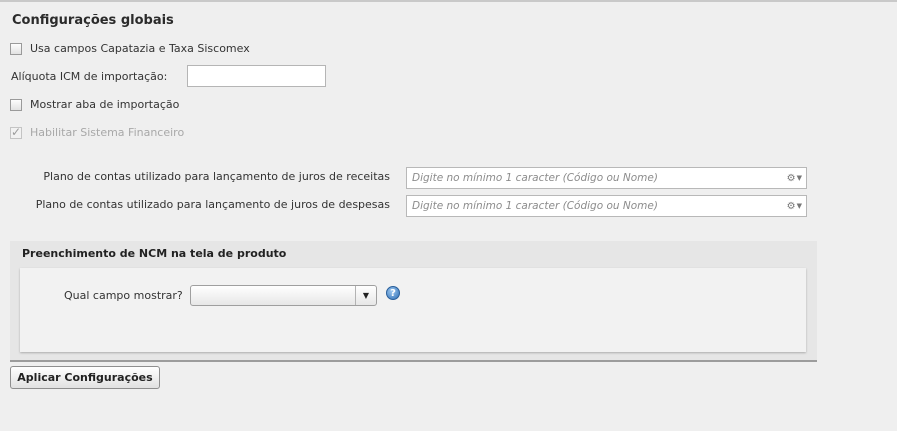 The width and height of the screenshot is (897, 431). Describe the element at coordinates (123, 295) in the screenshot. I see `qual-campo-label: Qual campo mostrar?` at that location.